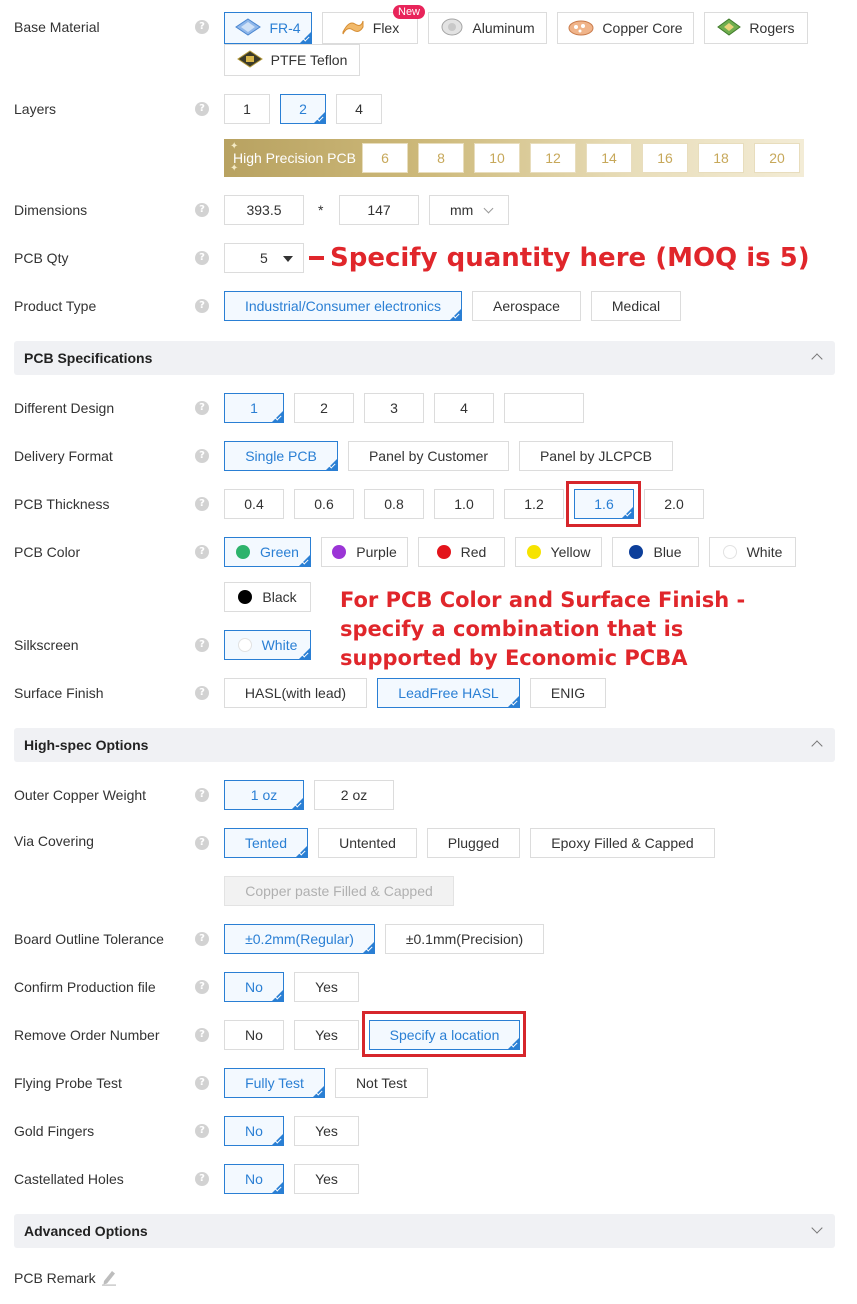 The width and height of the screenshot is (857, 1304). Describe the element at coordinates (326, 987) in the screenshot. I see `confirm-yes-option: Yes` at that location.